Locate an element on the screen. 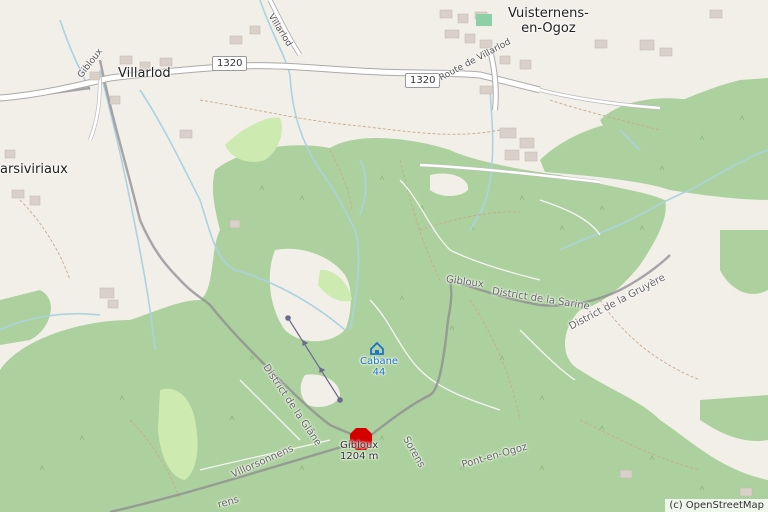 The width and height of the screenshot is (768, 512). poi-peak-elevation: 1204 m is located at coordinates (359, 456).